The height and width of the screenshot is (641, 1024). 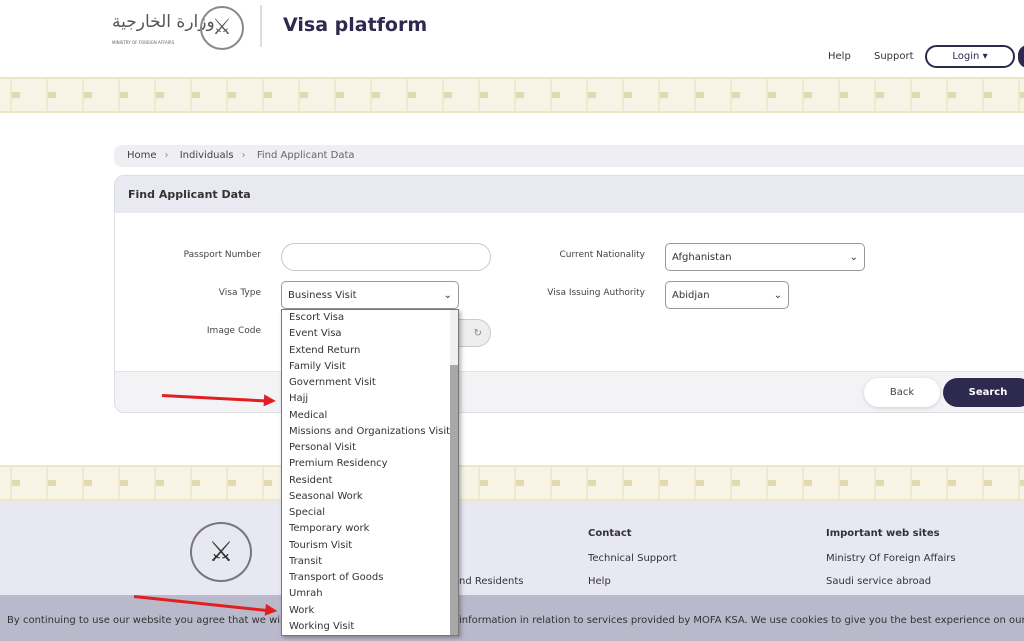 I want to click on app-title: Visa platform, so click(x=355, y=25).